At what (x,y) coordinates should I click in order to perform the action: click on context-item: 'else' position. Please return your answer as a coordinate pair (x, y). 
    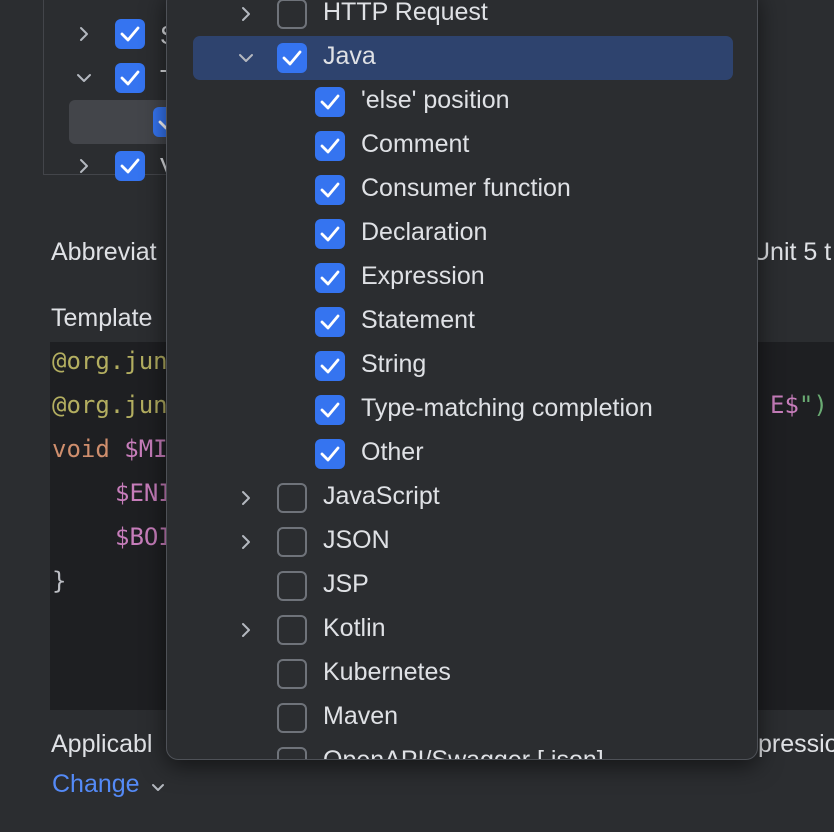
    Looking at the image, I should click on (462, 102).